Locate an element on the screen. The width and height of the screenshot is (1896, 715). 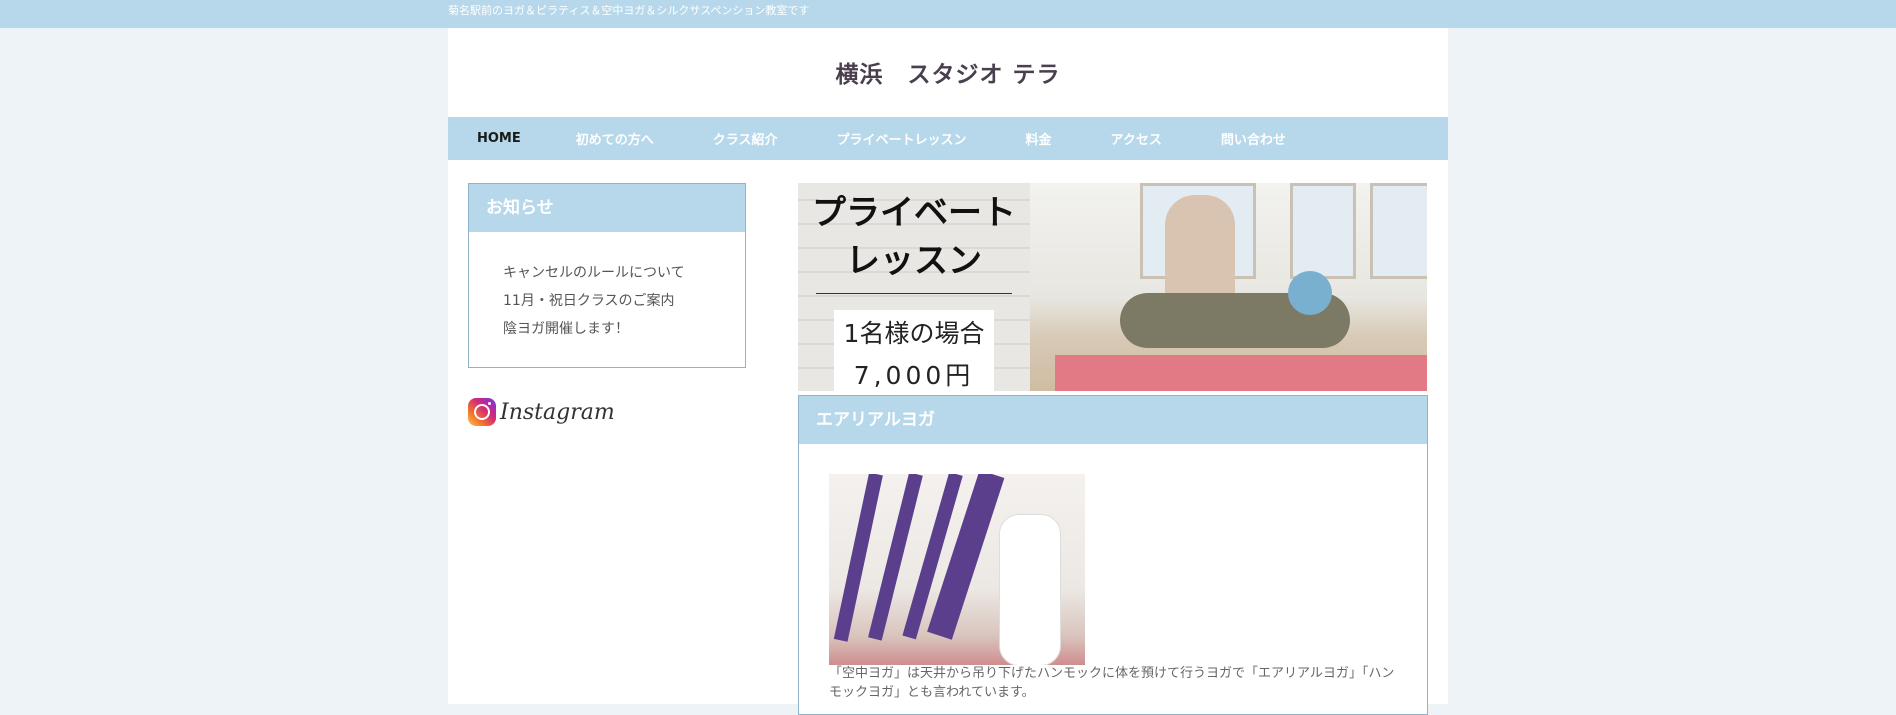
aerial-yoga-photo is located at coordinates (957, 569).